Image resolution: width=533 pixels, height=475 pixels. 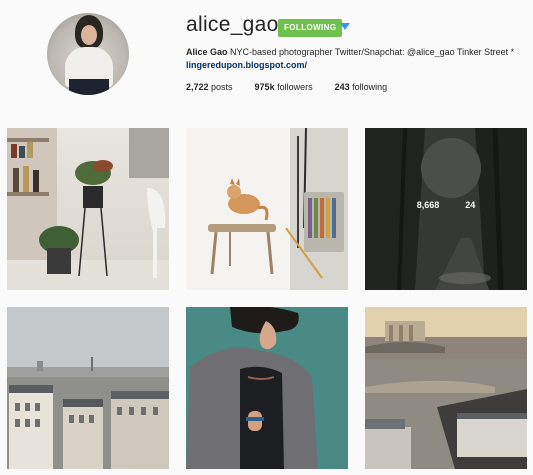 I want to click on hover-stats: 8,668 24, so click(x=446, y=205).